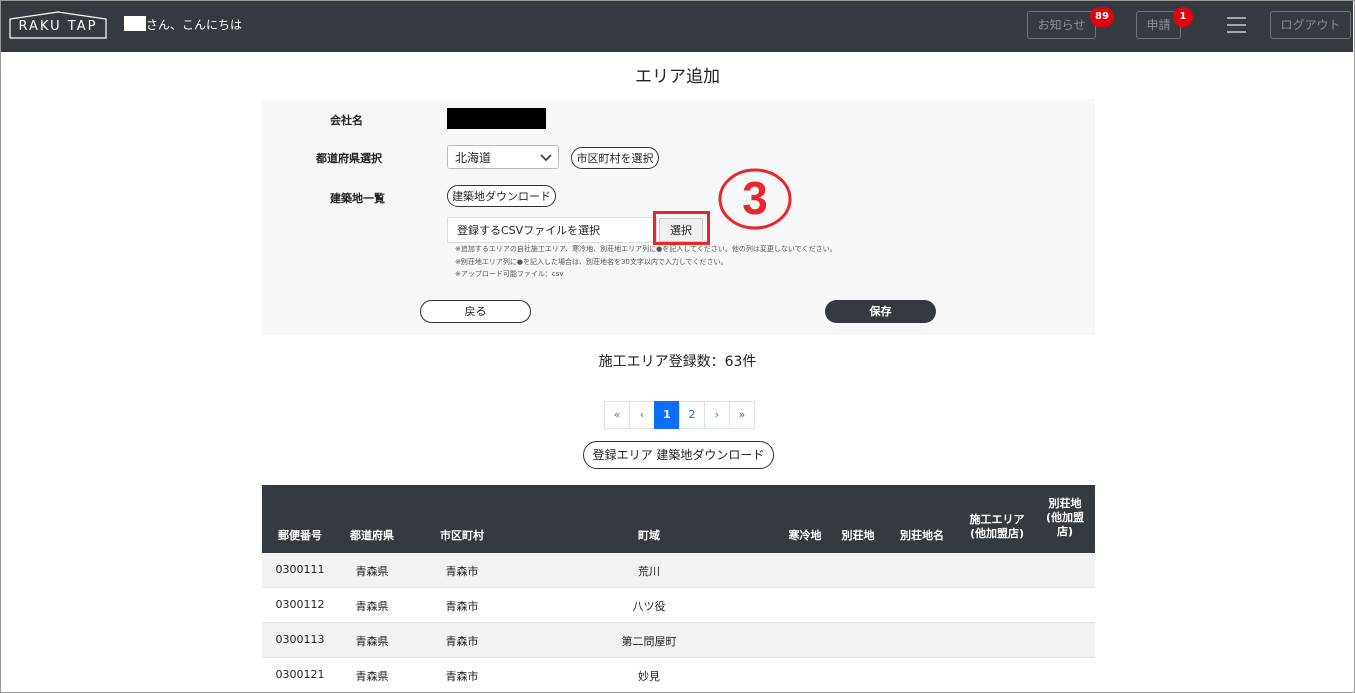 This screenshot has height=693, width=1355. I want to click on col-resort-name: 別荘地名, so click(922, 535).